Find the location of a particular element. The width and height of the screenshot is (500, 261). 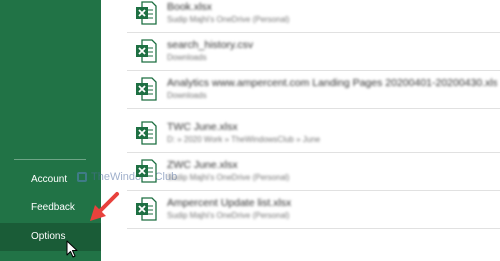

red-arrow-icon is located at coordinates (104, 206).